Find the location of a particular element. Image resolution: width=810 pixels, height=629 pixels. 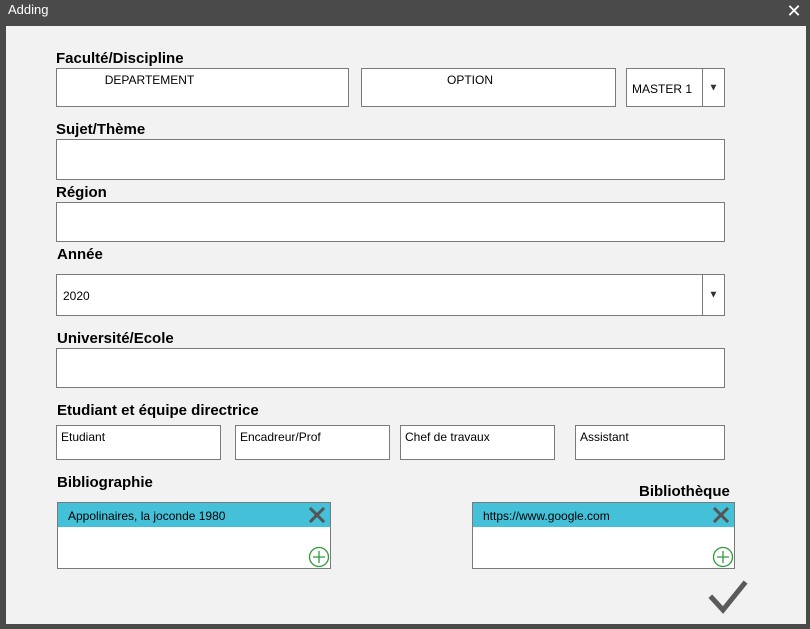

encadreur-value: Encadreur/Prof is located at coordinates (280, 437).